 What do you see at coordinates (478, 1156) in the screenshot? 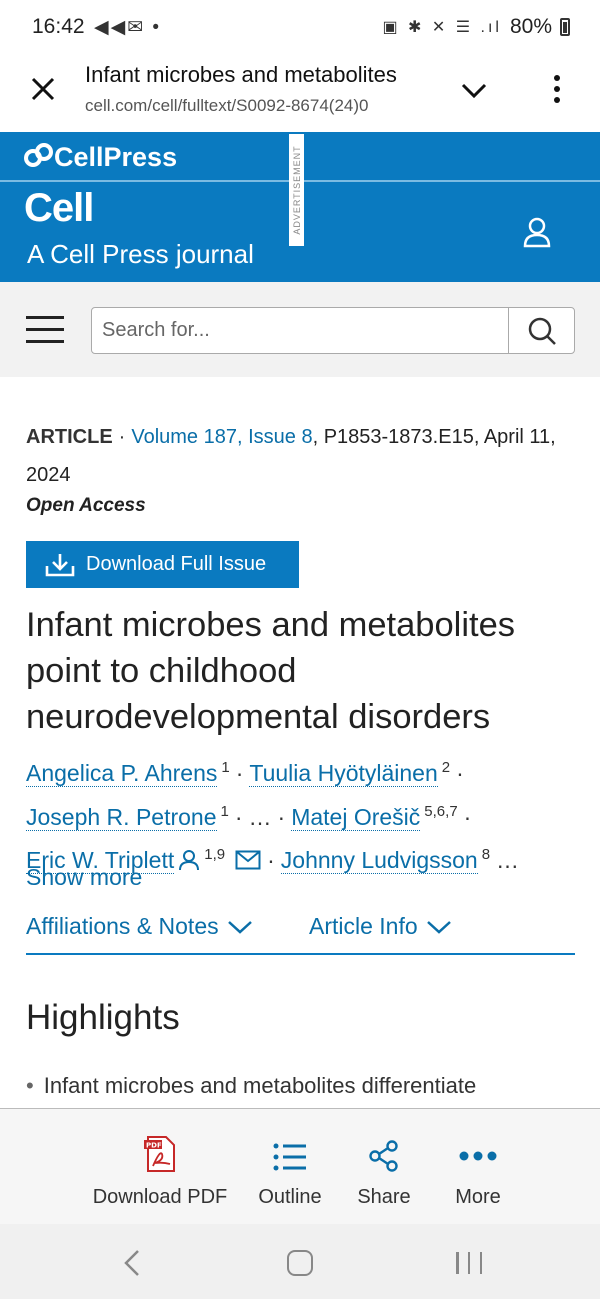
I see `more-horizontal-icon` at bounding box center [478, 1156].